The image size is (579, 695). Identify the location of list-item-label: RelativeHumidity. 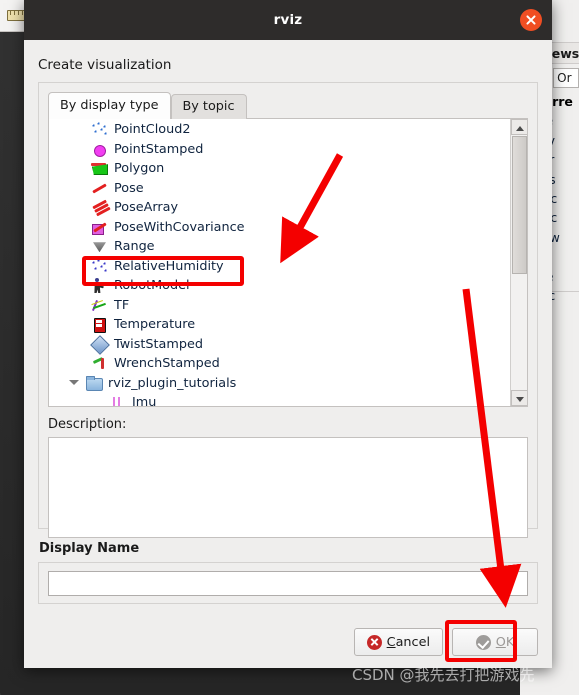
(169, 266).